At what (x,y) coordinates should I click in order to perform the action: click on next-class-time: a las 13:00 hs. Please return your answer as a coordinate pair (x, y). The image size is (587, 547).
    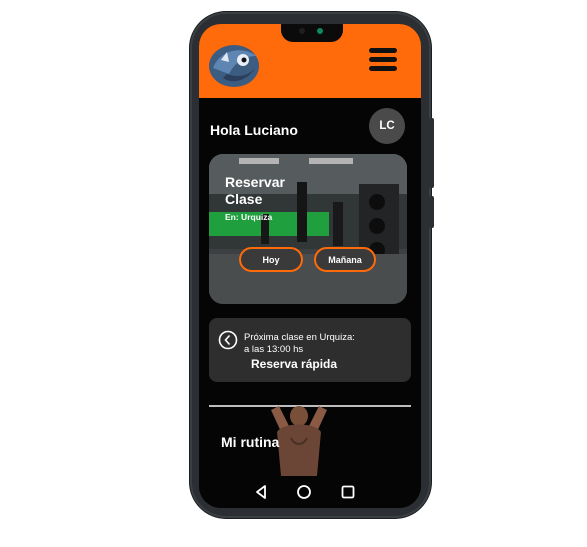
    Looking at the image, I should click on (274, 349).